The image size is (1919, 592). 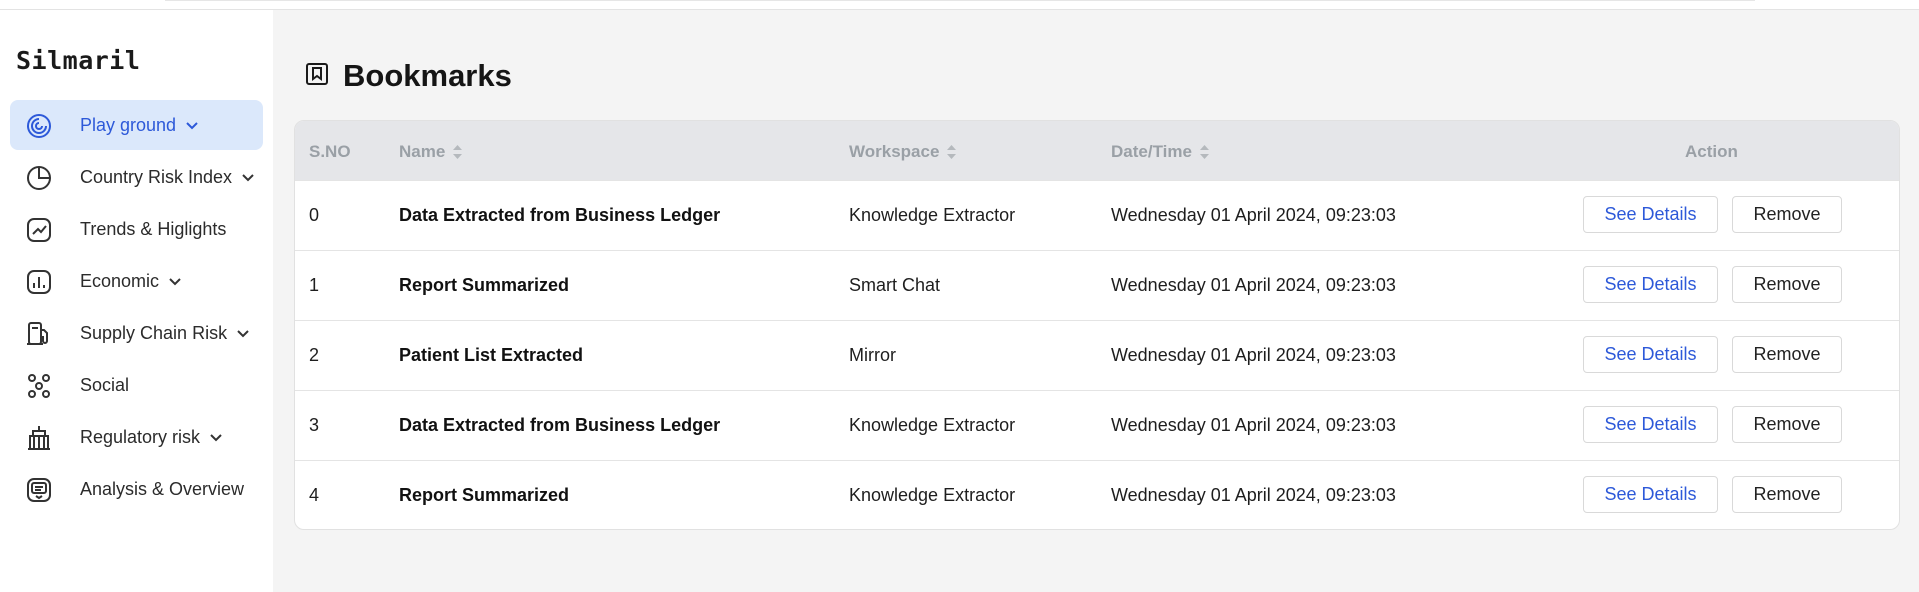 What do you see at coordinates (39, 230) in the screenshot?
I see `trend-chart-icon` at bounding box center [39, 230].